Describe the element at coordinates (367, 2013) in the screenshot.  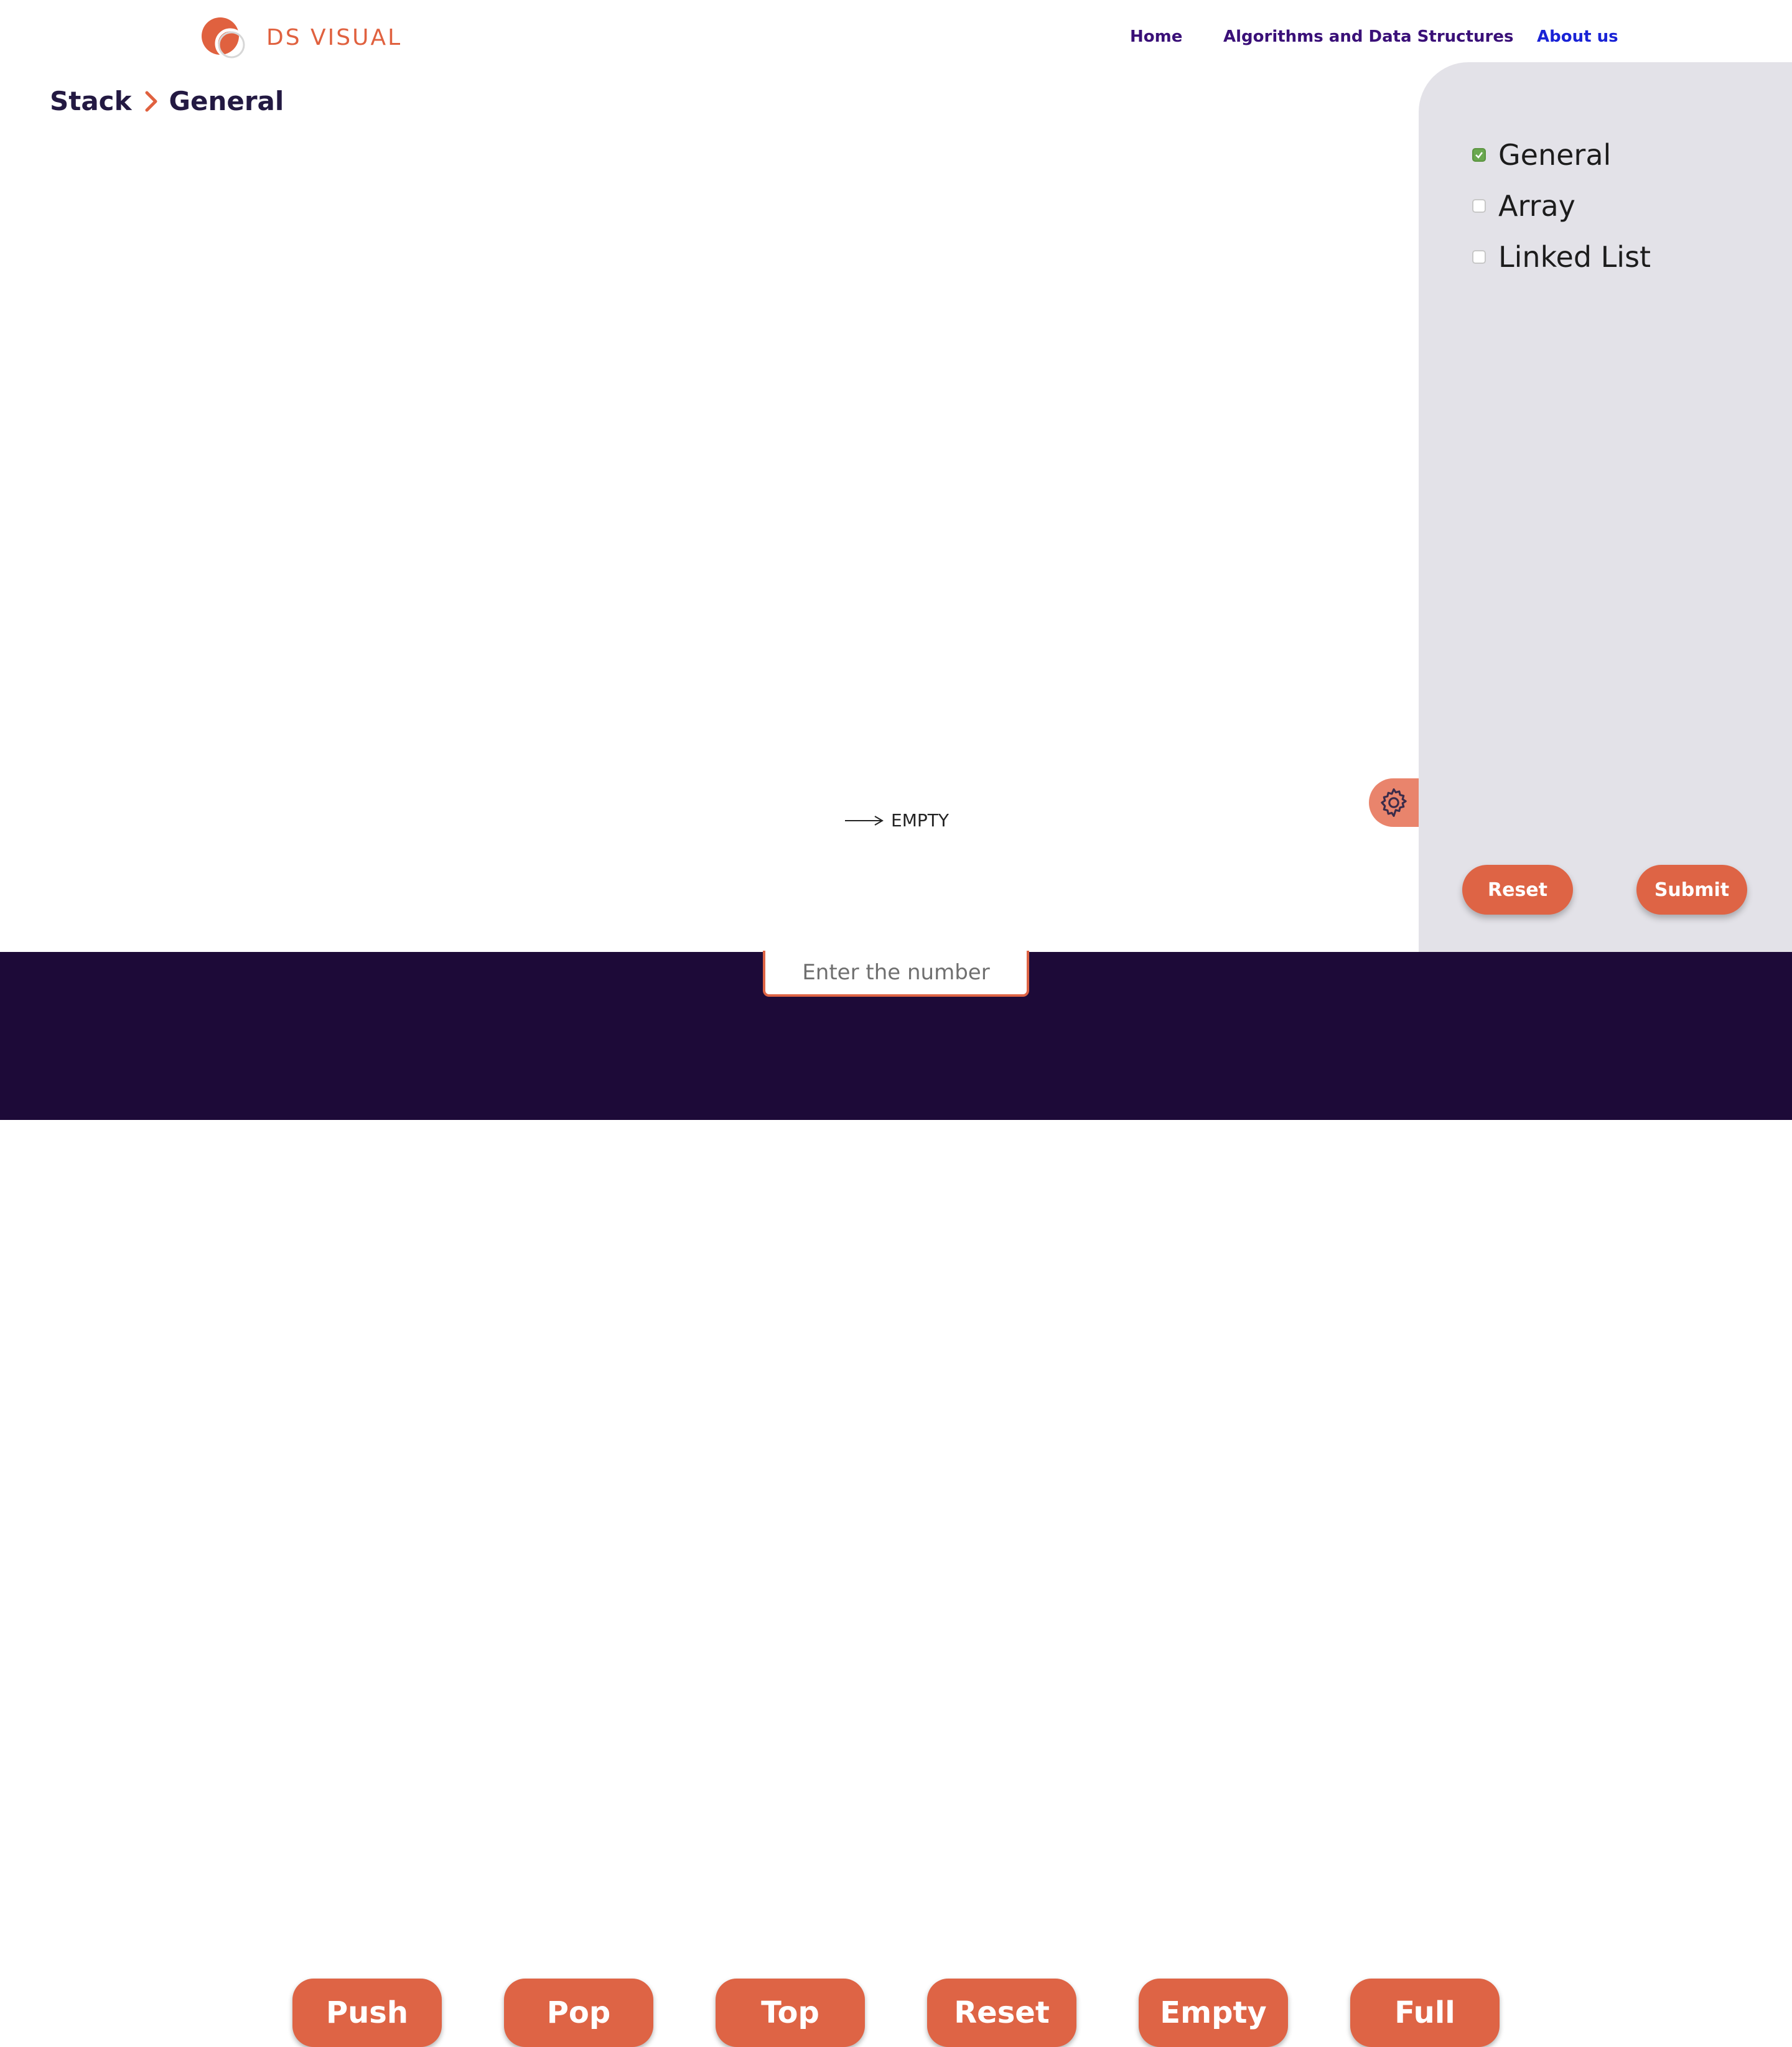
I see `push-button: Push` at that location.